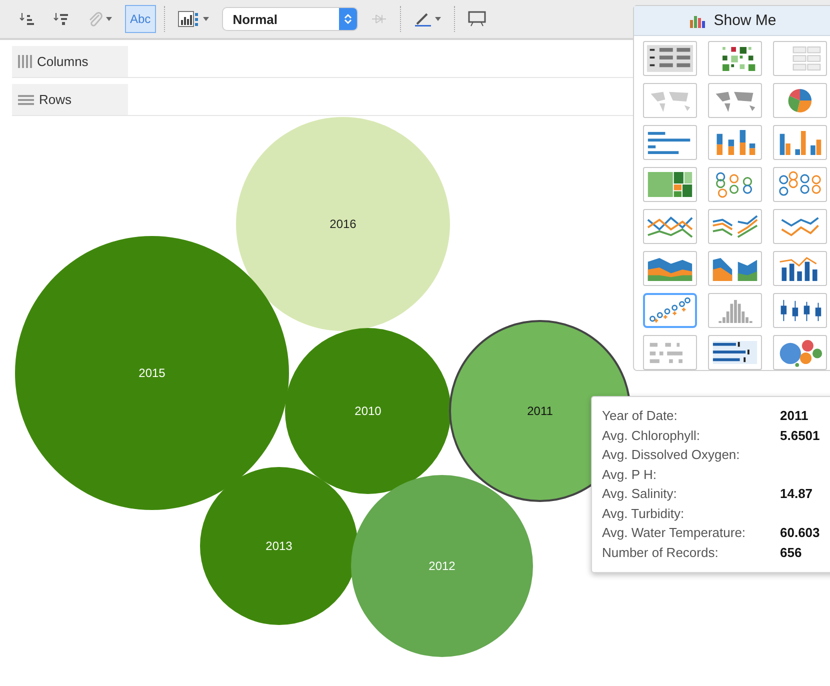 This screenshot has height=686, width=830. Describe the element at coordinates (61, 19) in the screenshot. I see `sort-descending-icon` at that location.